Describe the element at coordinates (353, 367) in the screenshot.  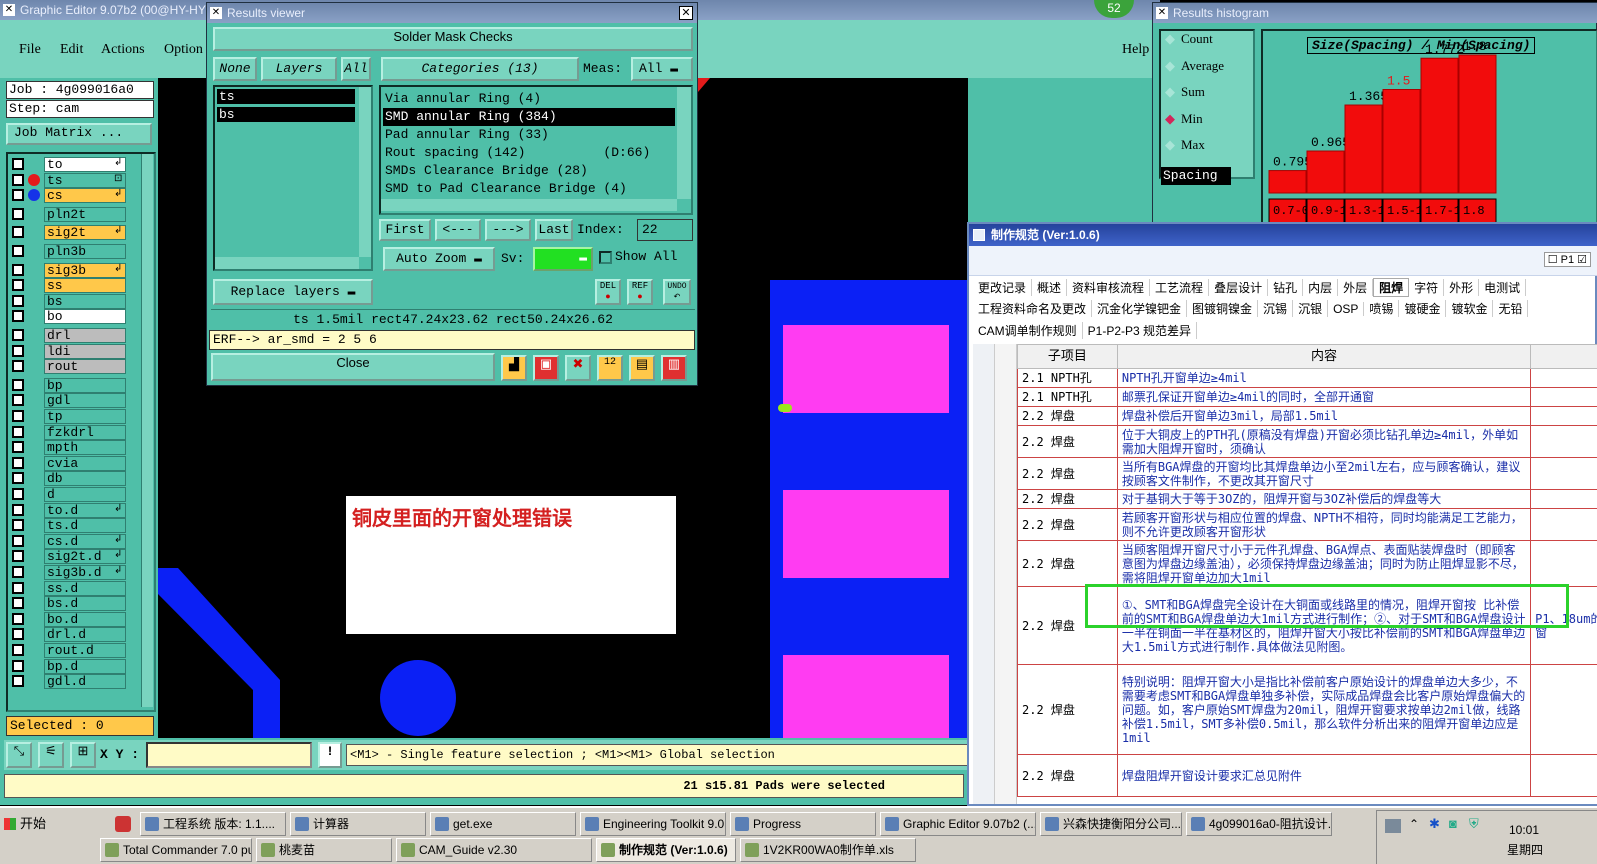
I see `close-button: Close` at that location.